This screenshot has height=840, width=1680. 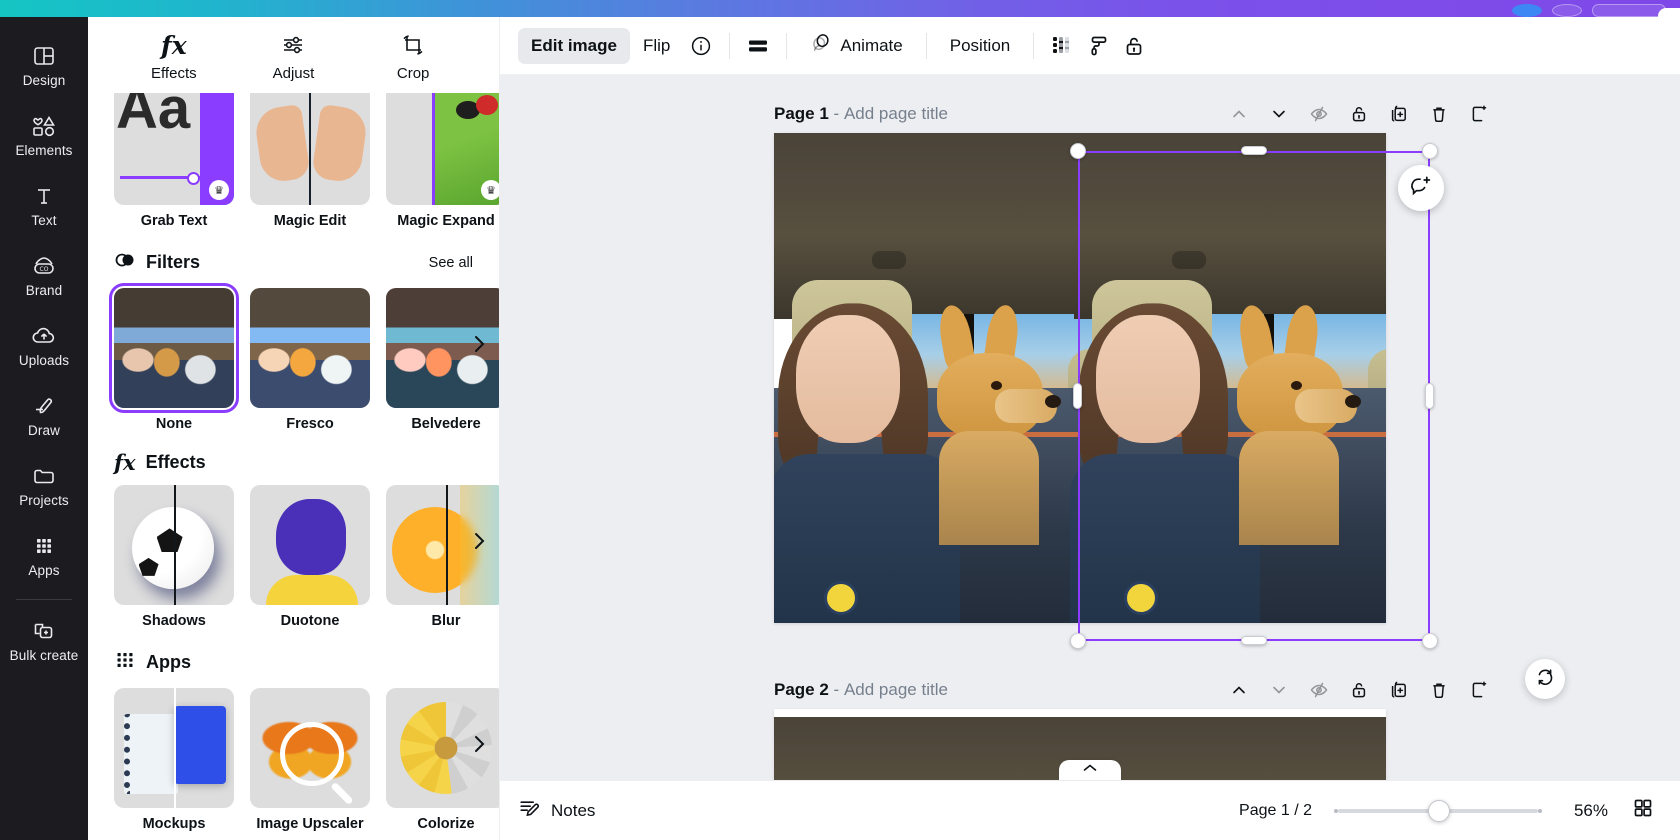 I want to click on zoom-slider, so click(x=1438, y=810).